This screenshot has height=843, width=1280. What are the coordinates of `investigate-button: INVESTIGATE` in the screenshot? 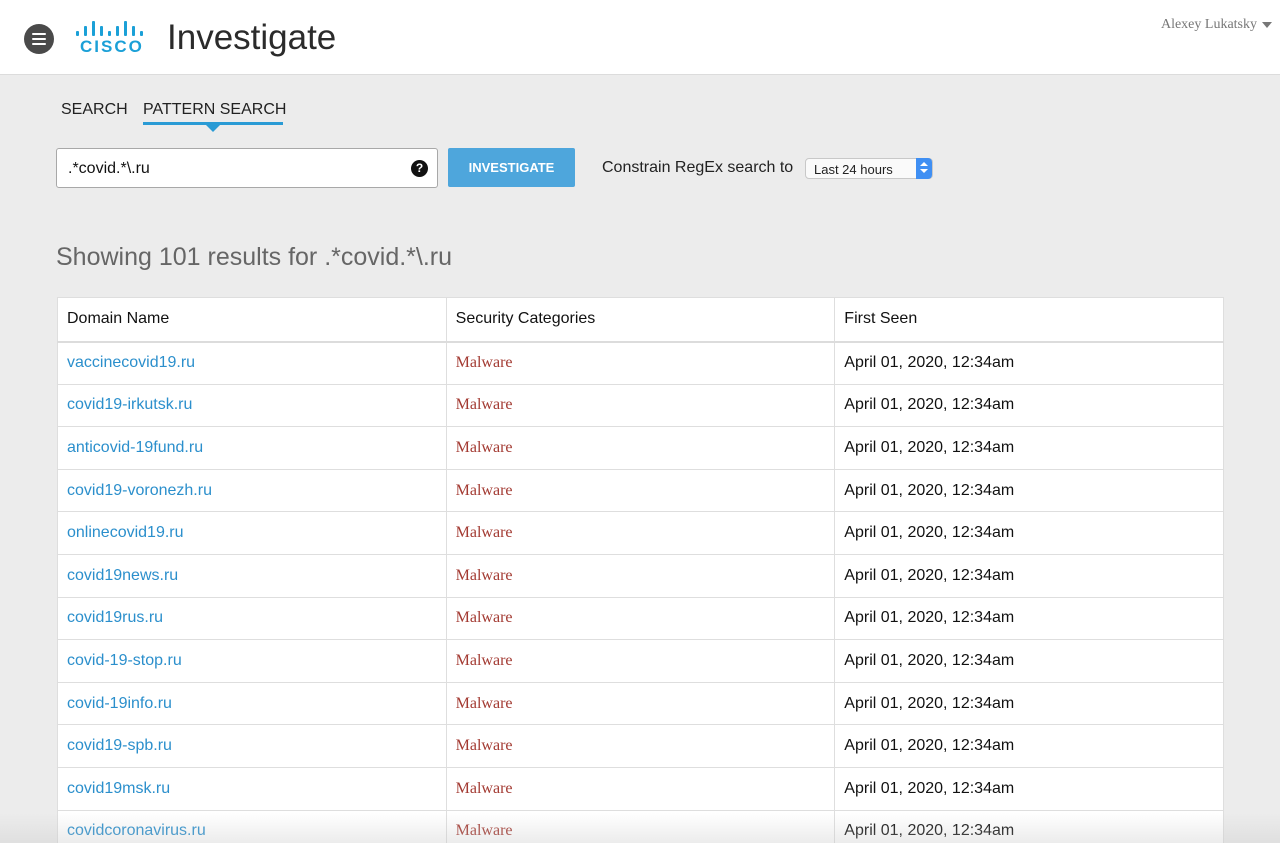 It's located at (511, 167).